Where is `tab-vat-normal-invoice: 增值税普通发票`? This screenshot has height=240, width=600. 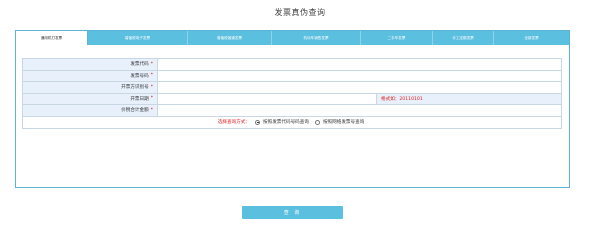 tab-vat-normal-invoice: 增值税普通发票 is located at coordinates (230, 38).